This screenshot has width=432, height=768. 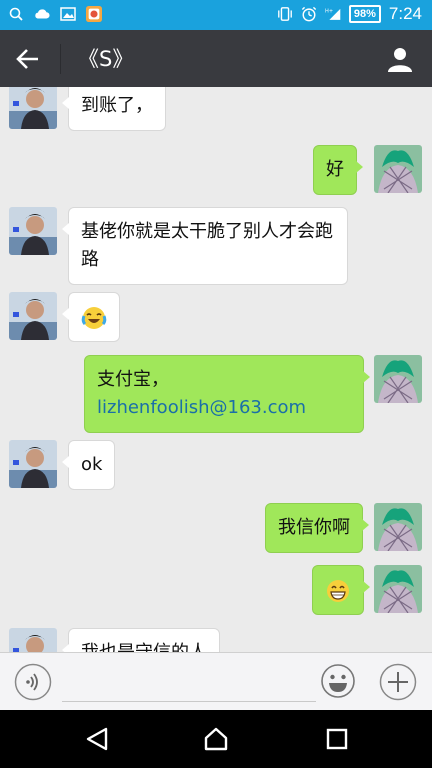 I want to click on signal-icon: H+, so click(x=333, y=14).